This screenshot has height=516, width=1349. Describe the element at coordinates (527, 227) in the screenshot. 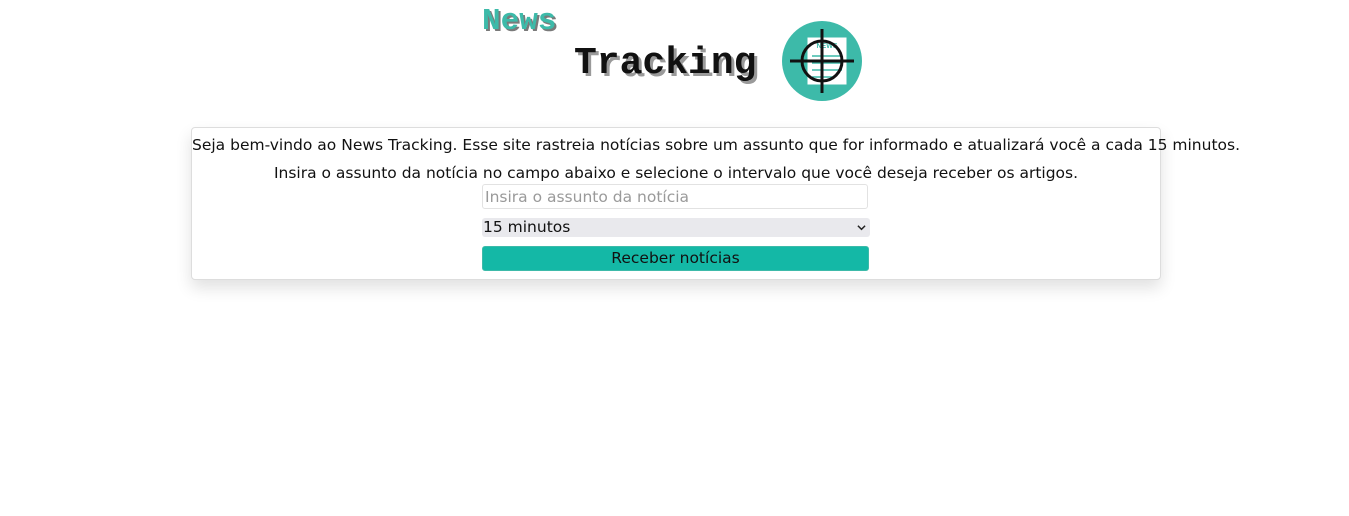

I see `interval-select-value: 15 minutos` at that location.